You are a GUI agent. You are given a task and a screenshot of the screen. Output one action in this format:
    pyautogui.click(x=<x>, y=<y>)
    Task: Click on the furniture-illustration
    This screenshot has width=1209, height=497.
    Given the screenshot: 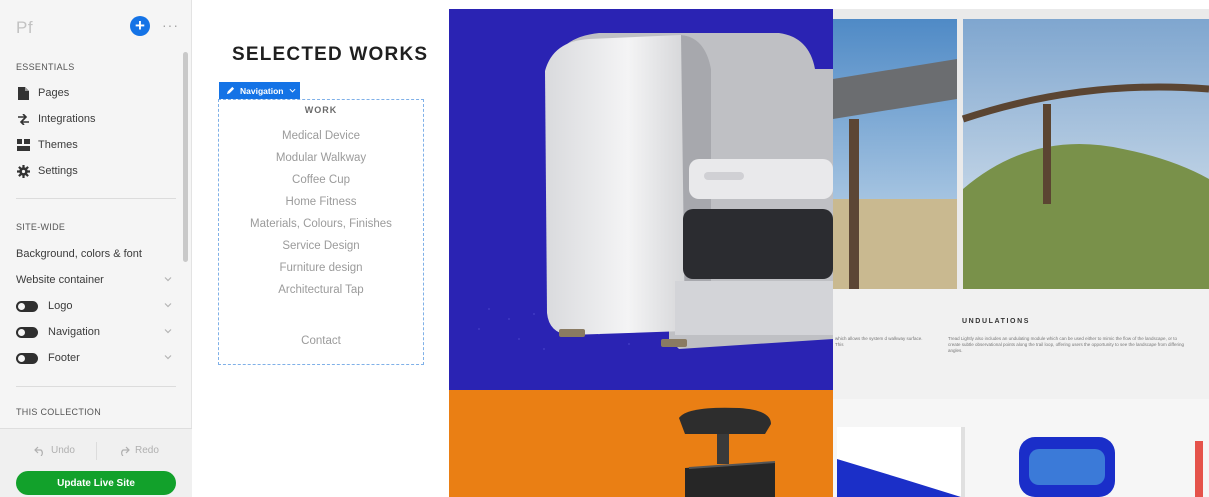 What is the action you would take?
    pyautogui.click(x=727, y=452)
    